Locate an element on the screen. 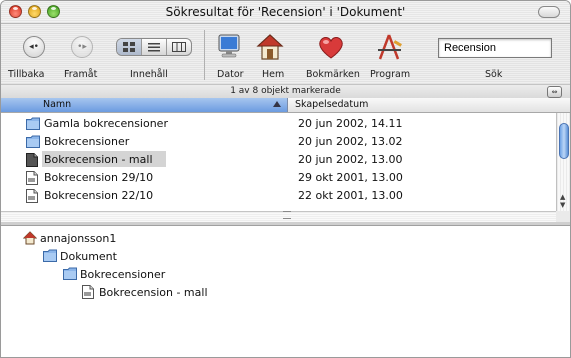 The width and height of the screenshot is (571, 358). view-label: Innehåll is located at coordinates (149, 74).